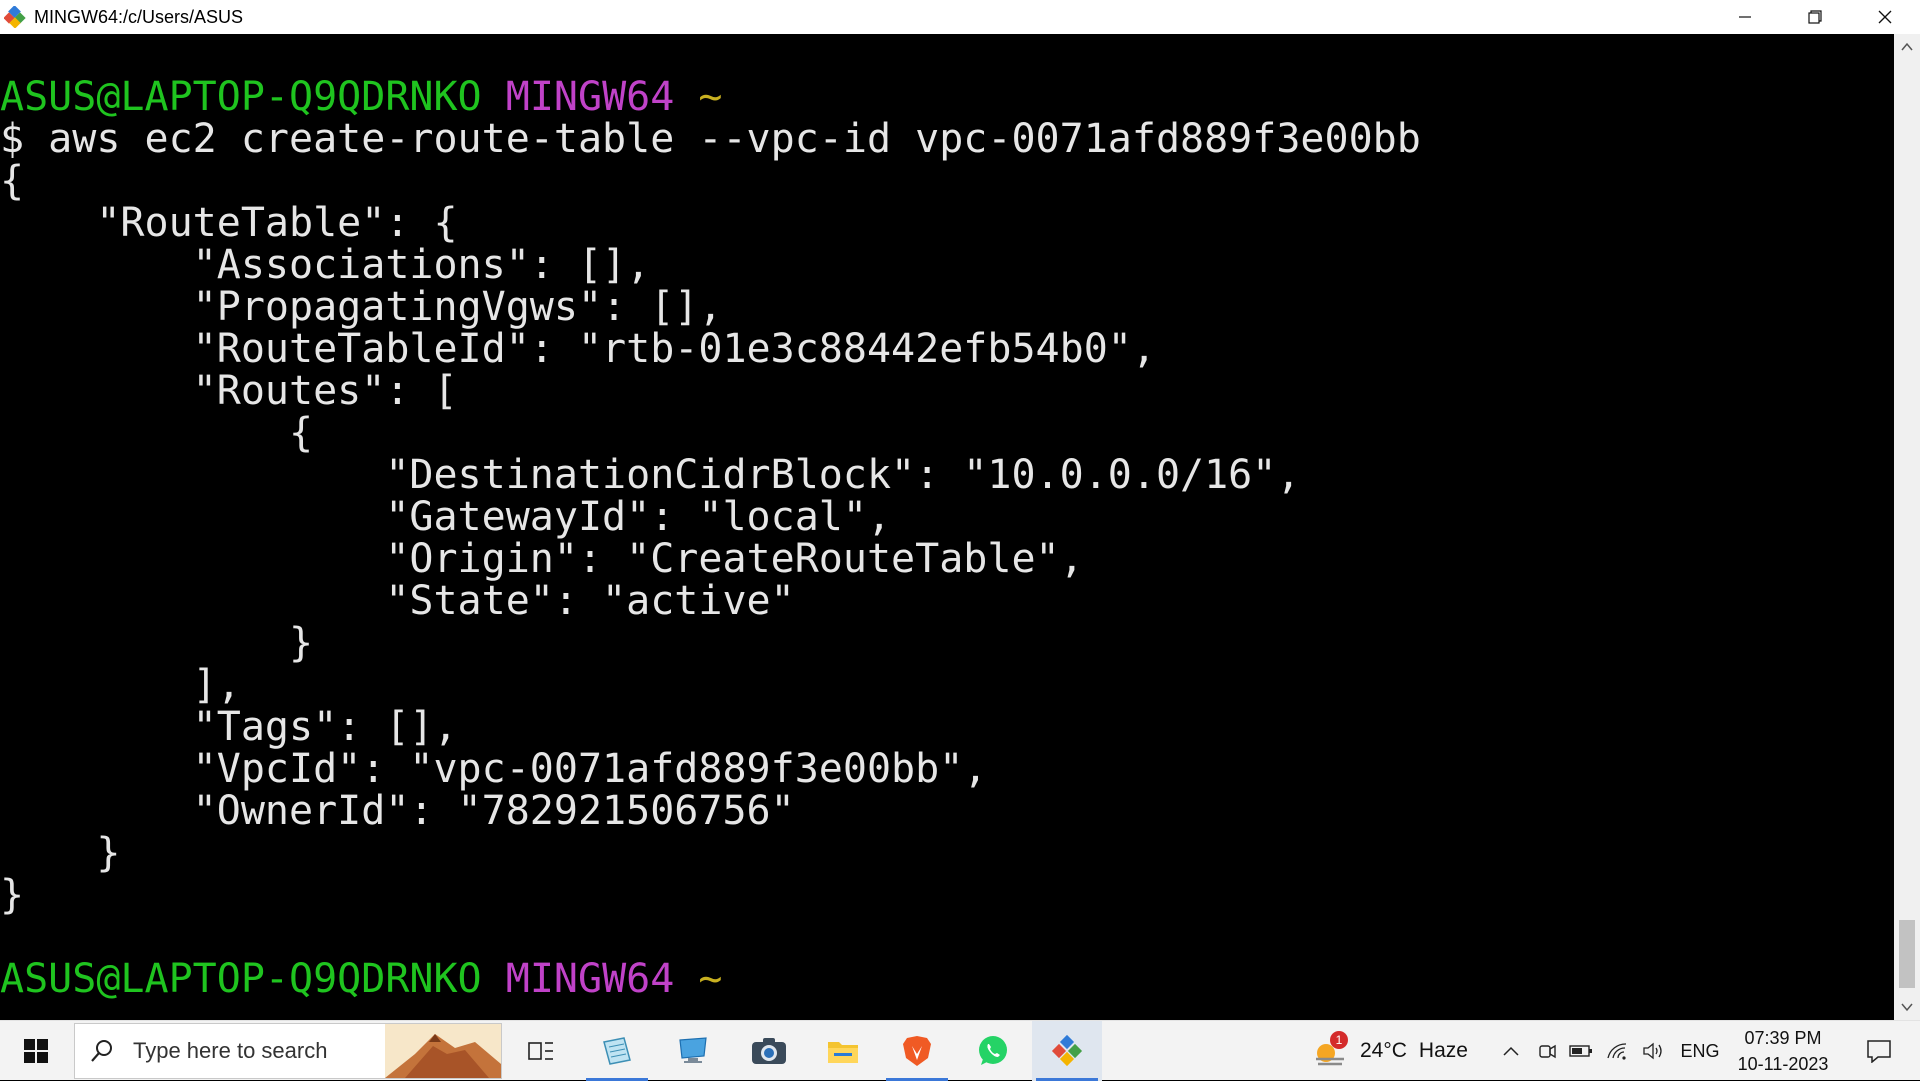 This screenshot has width=1920, height=1081. What do you see at coordinates (443, 1051) in the screenshot?
I see `search-highlight-image` at bounding box center [443, 1051].